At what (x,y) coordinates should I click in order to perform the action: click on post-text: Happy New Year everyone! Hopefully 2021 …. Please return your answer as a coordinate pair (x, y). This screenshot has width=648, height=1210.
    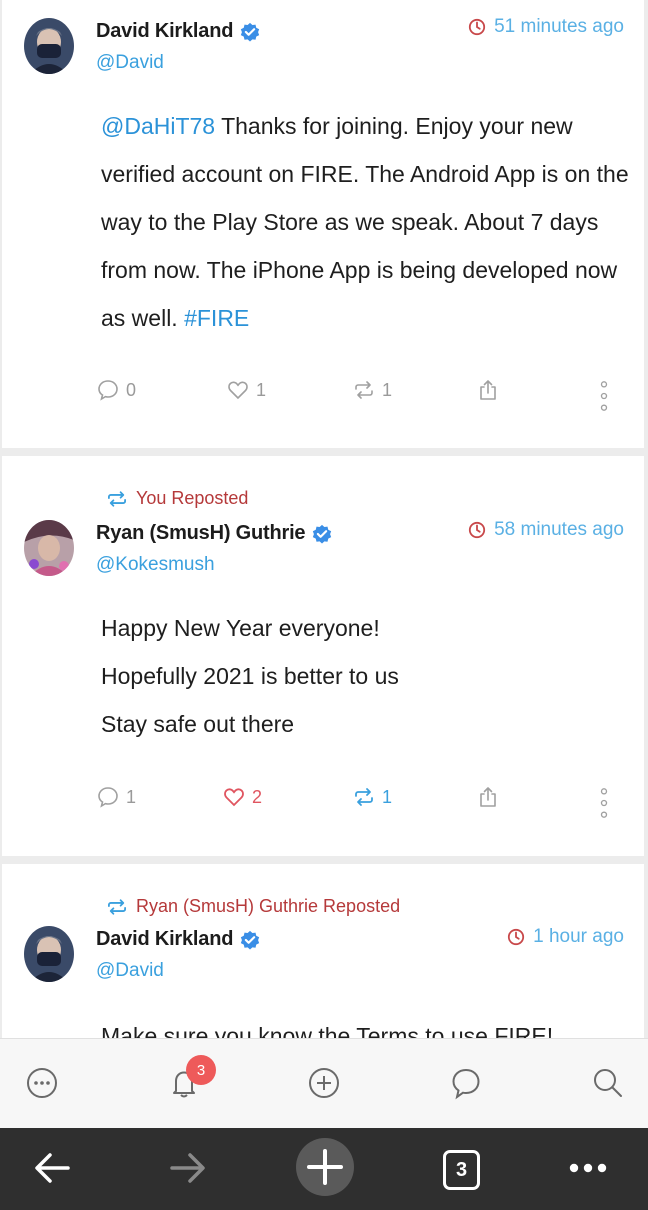
    Looking at the image, I should click on (366, 676).